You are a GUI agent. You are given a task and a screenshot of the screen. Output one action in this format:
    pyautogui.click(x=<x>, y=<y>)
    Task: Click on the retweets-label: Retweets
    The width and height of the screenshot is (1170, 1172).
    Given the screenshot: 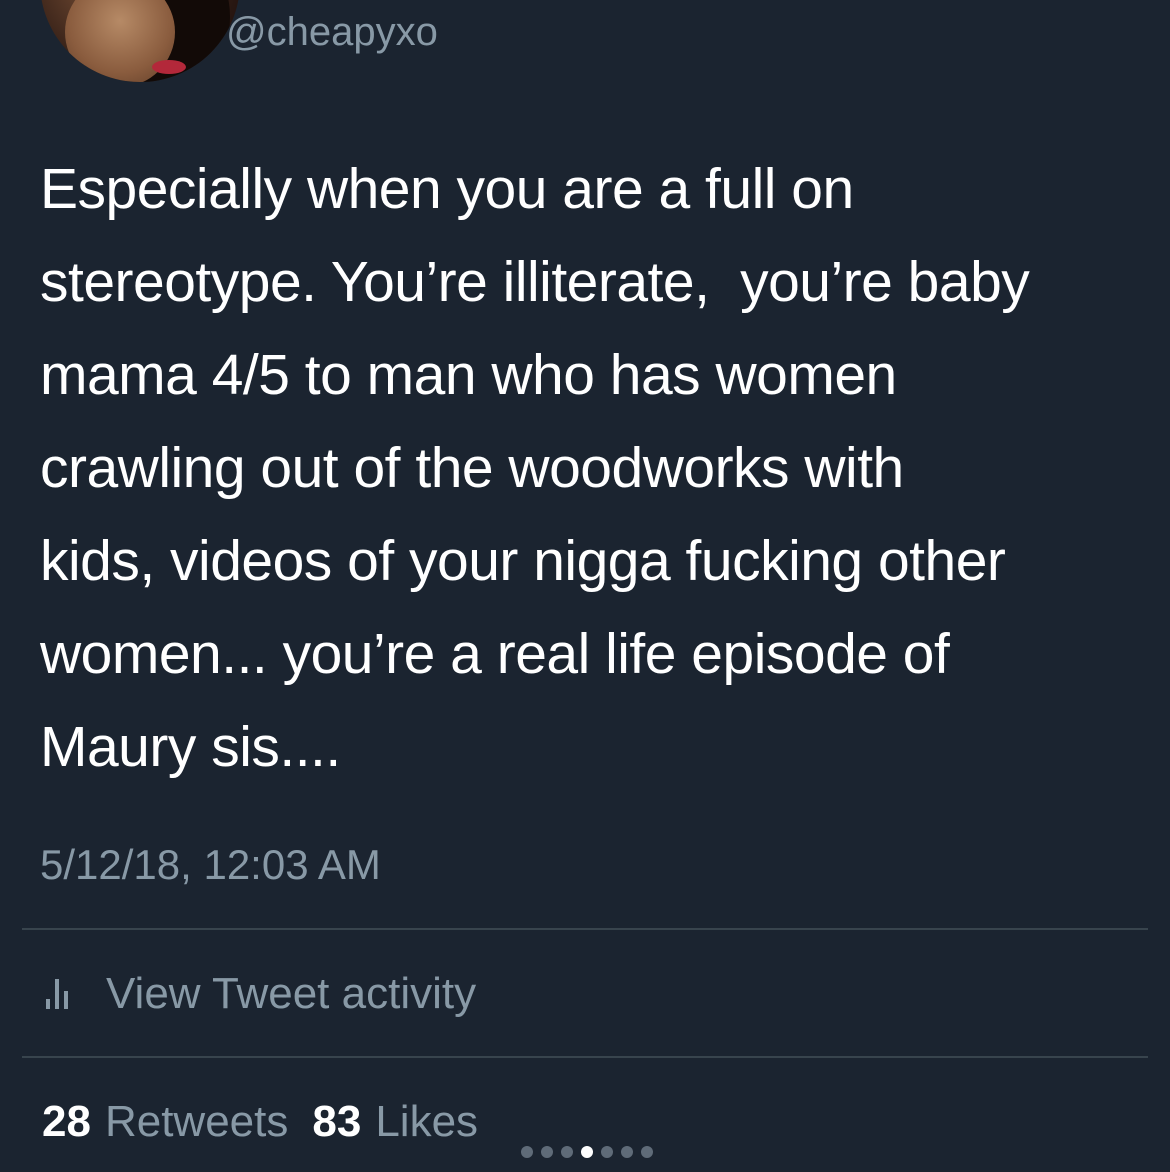 What is the action you would take?
    pyautogui.click(x=196, y=1122)
    